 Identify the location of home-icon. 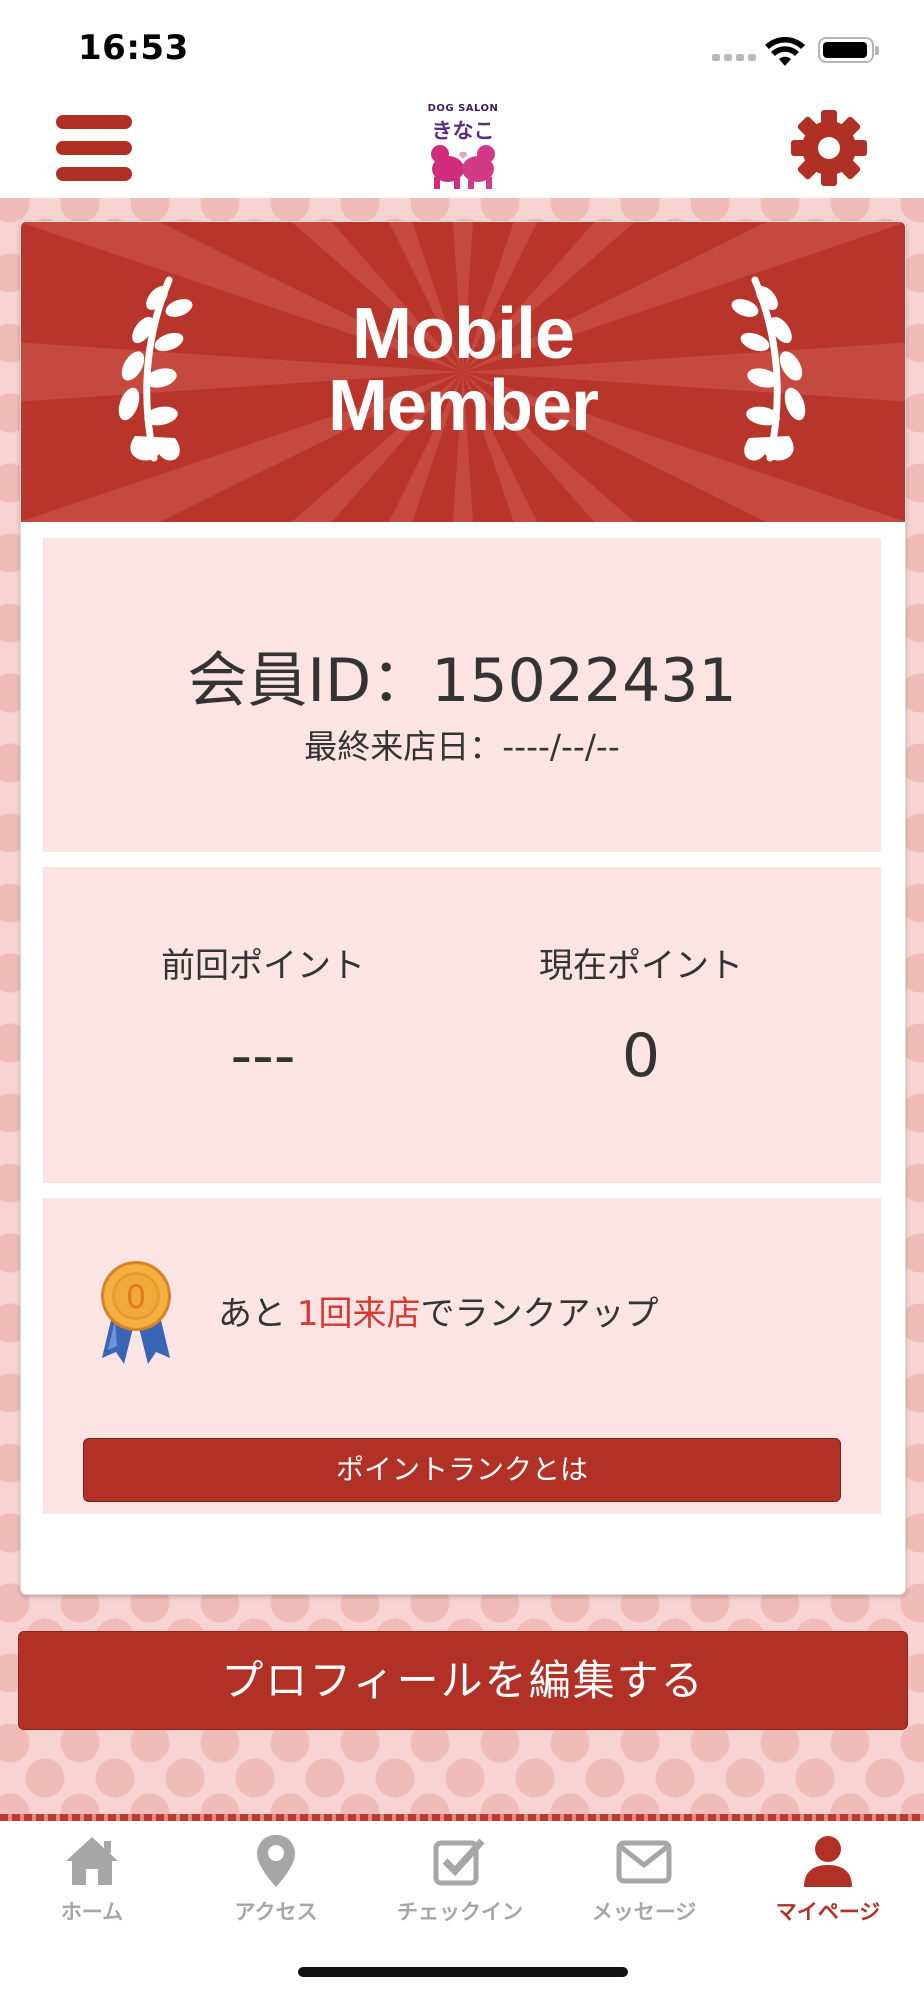
(92, 1861).